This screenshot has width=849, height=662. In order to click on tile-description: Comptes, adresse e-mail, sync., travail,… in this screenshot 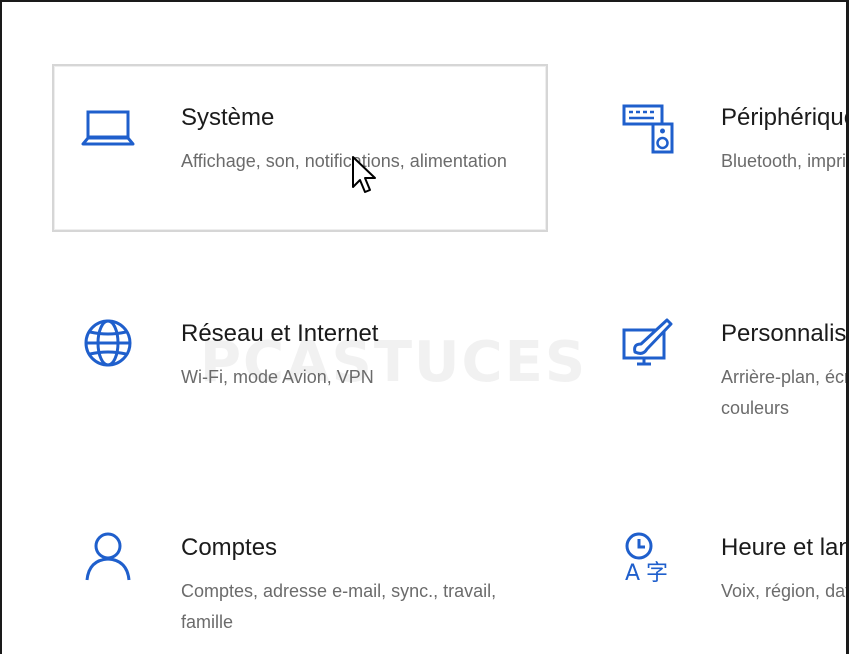, I will do `click(339, 606)`.